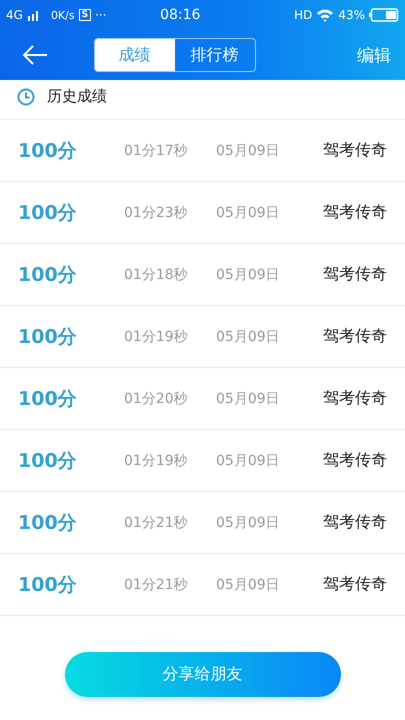 Image resolution: width=405 pixels, height=720 pixels. I want to click on edit-button: 编辑, so click(374, 55).